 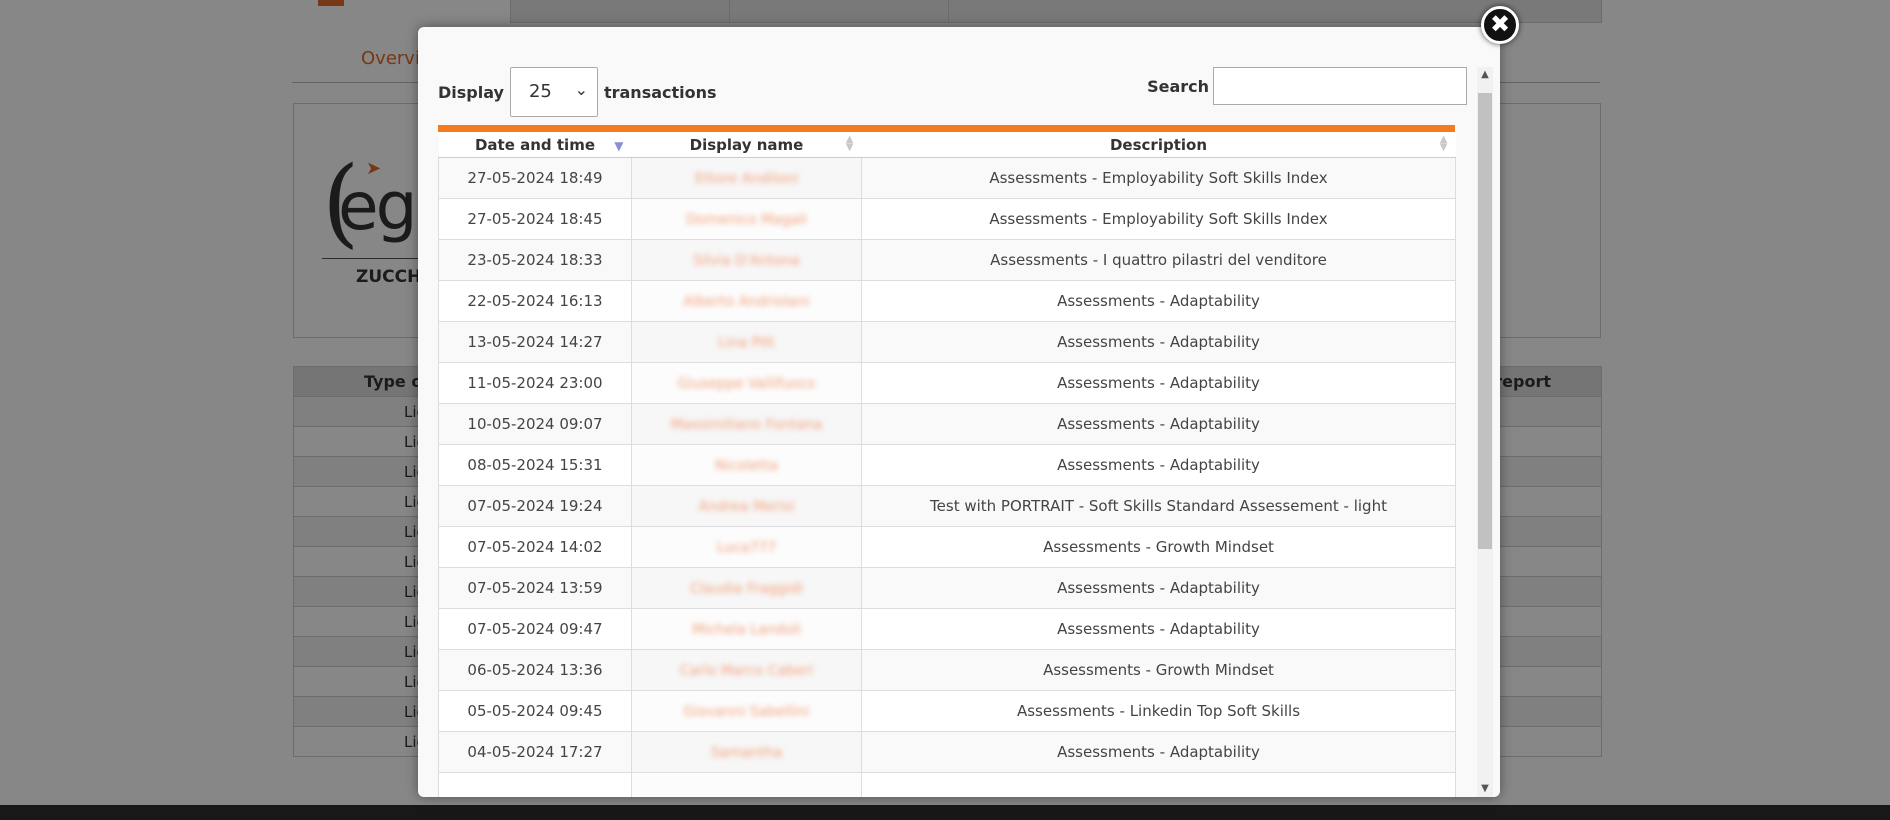 I want to click on cell-display-name: Domenico Magali, so click(x=746, y=219).